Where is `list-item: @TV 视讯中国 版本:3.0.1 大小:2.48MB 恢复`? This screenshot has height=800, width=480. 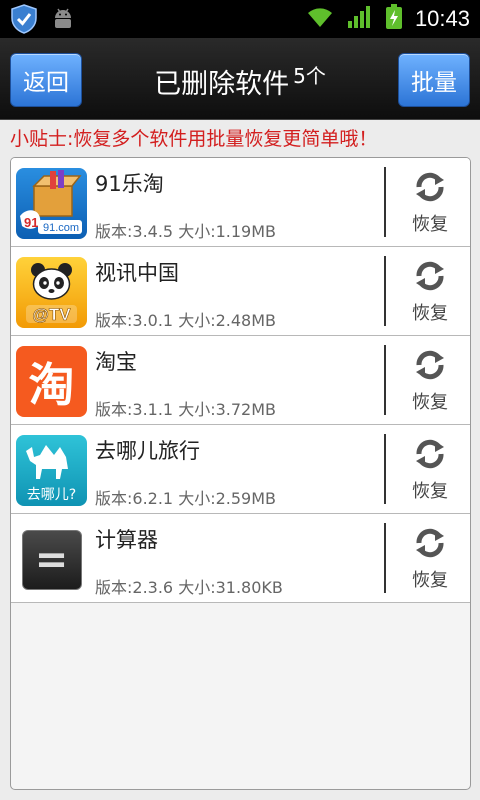
list-item: @TV 视讯中国 版本:3.0.1 大小:2.48MB 恢复 is located at coordinates (240, 291).